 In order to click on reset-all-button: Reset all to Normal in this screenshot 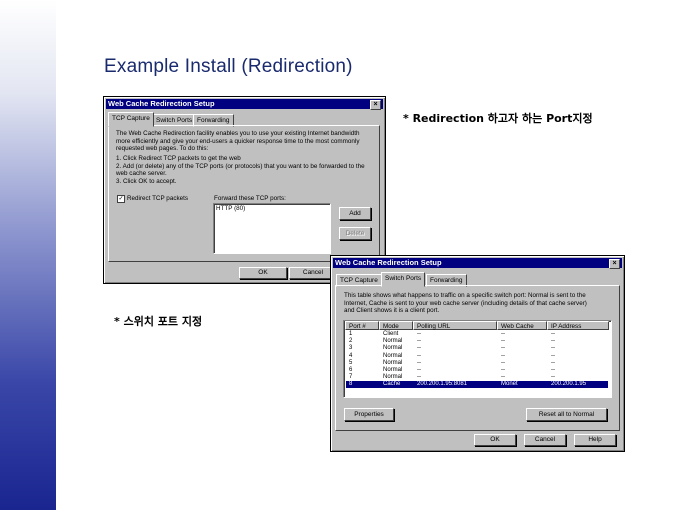, I will do `click(566, 414)`.